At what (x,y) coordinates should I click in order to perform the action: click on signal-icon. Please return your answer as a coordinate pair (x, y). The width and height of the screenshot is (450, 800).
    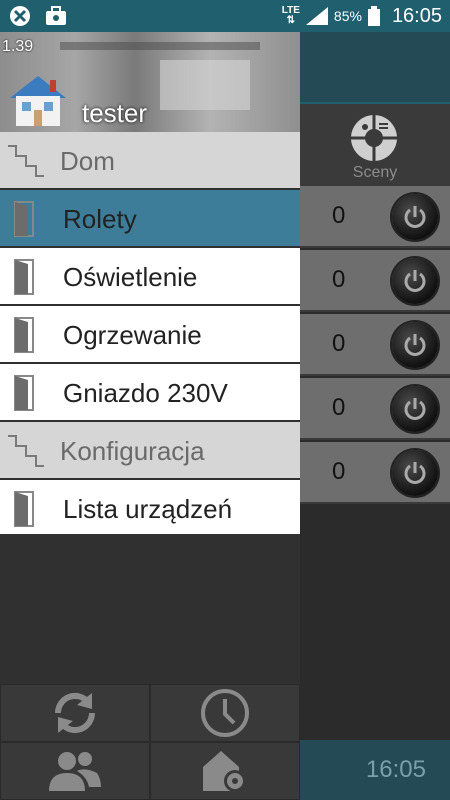
    Looking at the image, I should click on (316, 16).